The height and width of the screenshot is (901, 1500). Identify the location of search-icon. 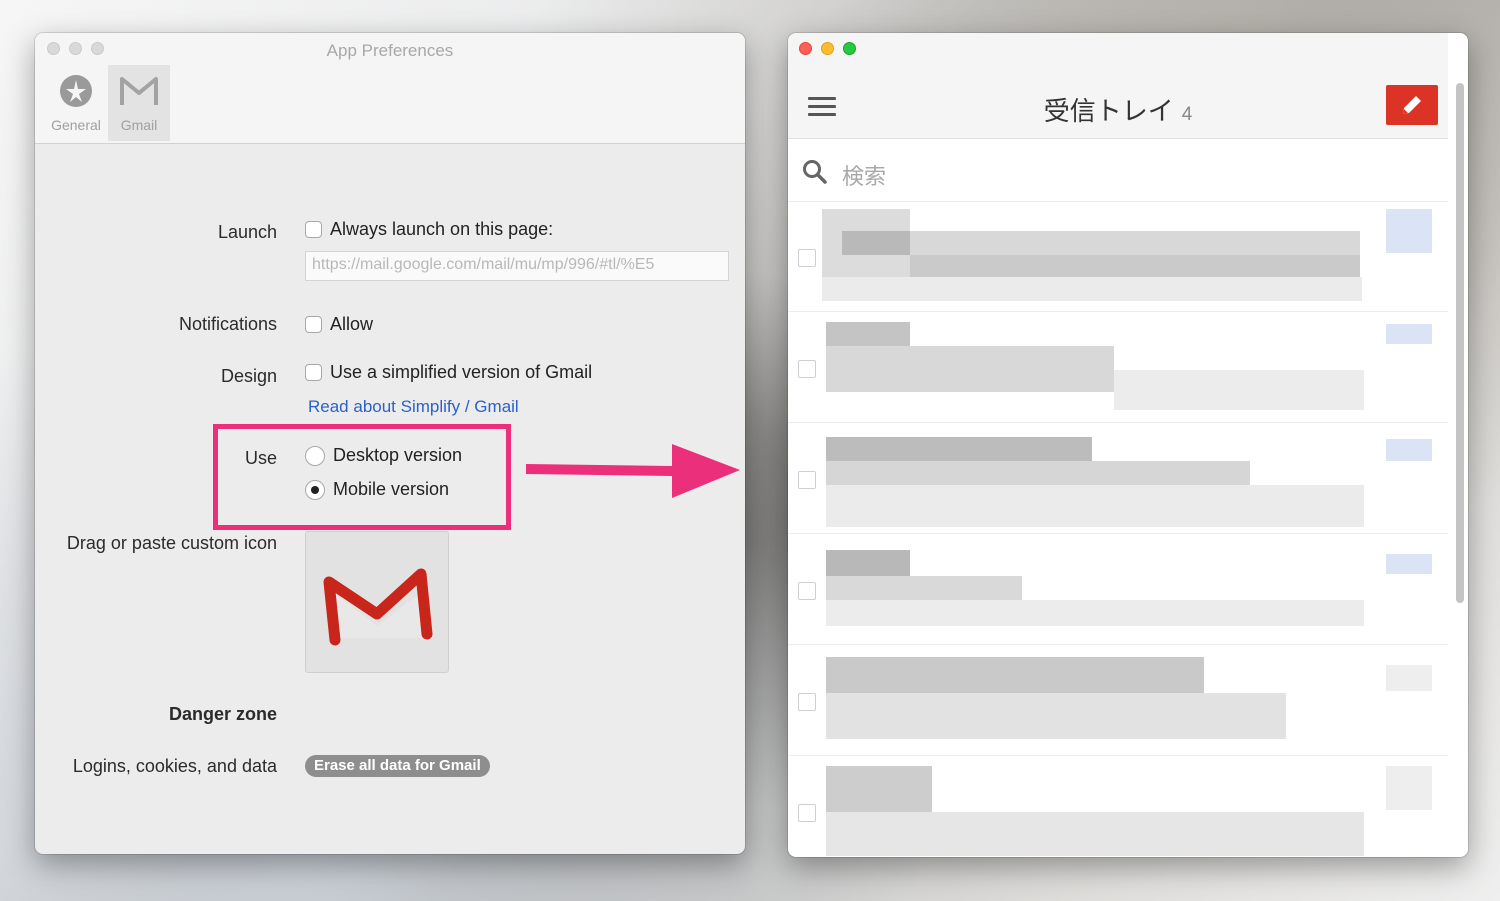
(815, 172).